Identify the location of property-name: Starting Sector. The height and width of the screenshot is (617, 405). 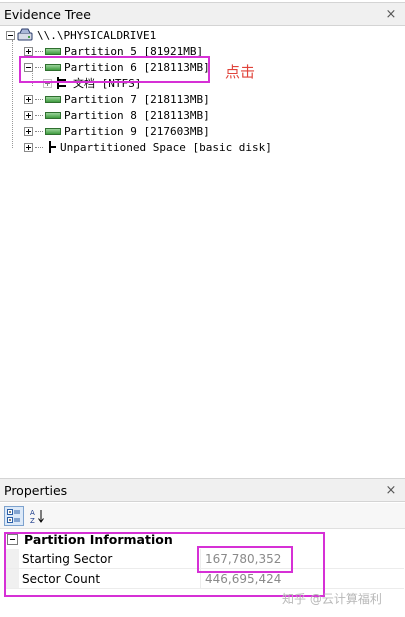
(110, 558).